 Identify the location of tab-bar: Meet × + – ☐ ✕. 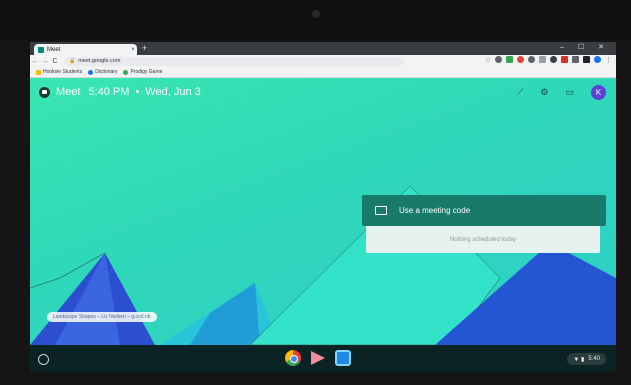
(323, 48).